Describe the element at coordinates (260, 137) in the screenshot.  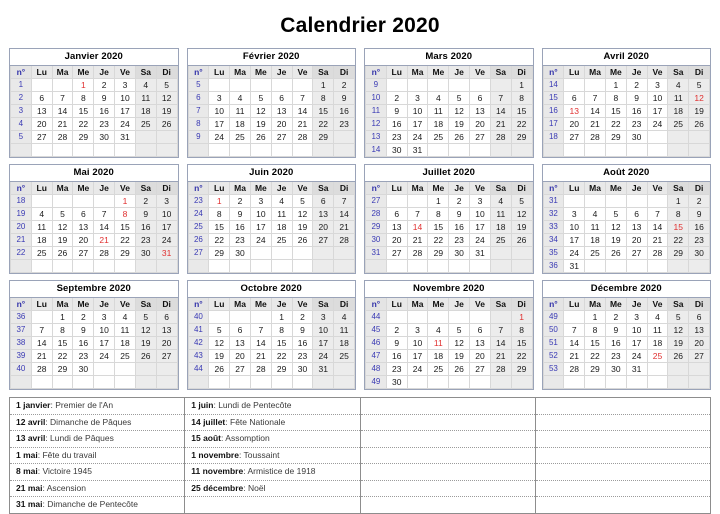
I see `day-cell: 26` at that location.